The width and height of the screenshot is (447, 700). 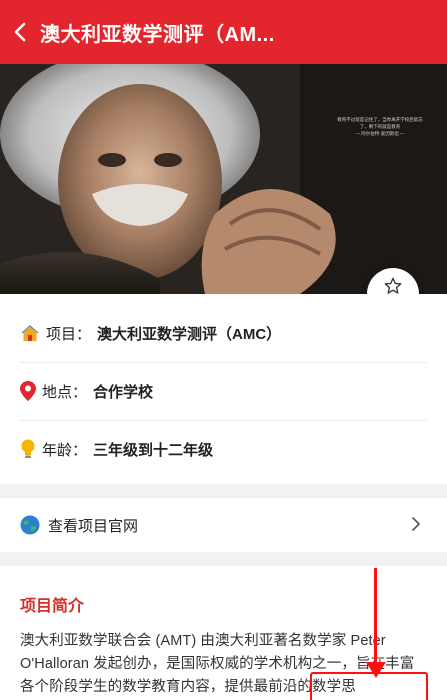 What do you see at coordinates (375, 617) in the screenshot?
I see `annotation-arrow-line` at bounding box center [375, 617].